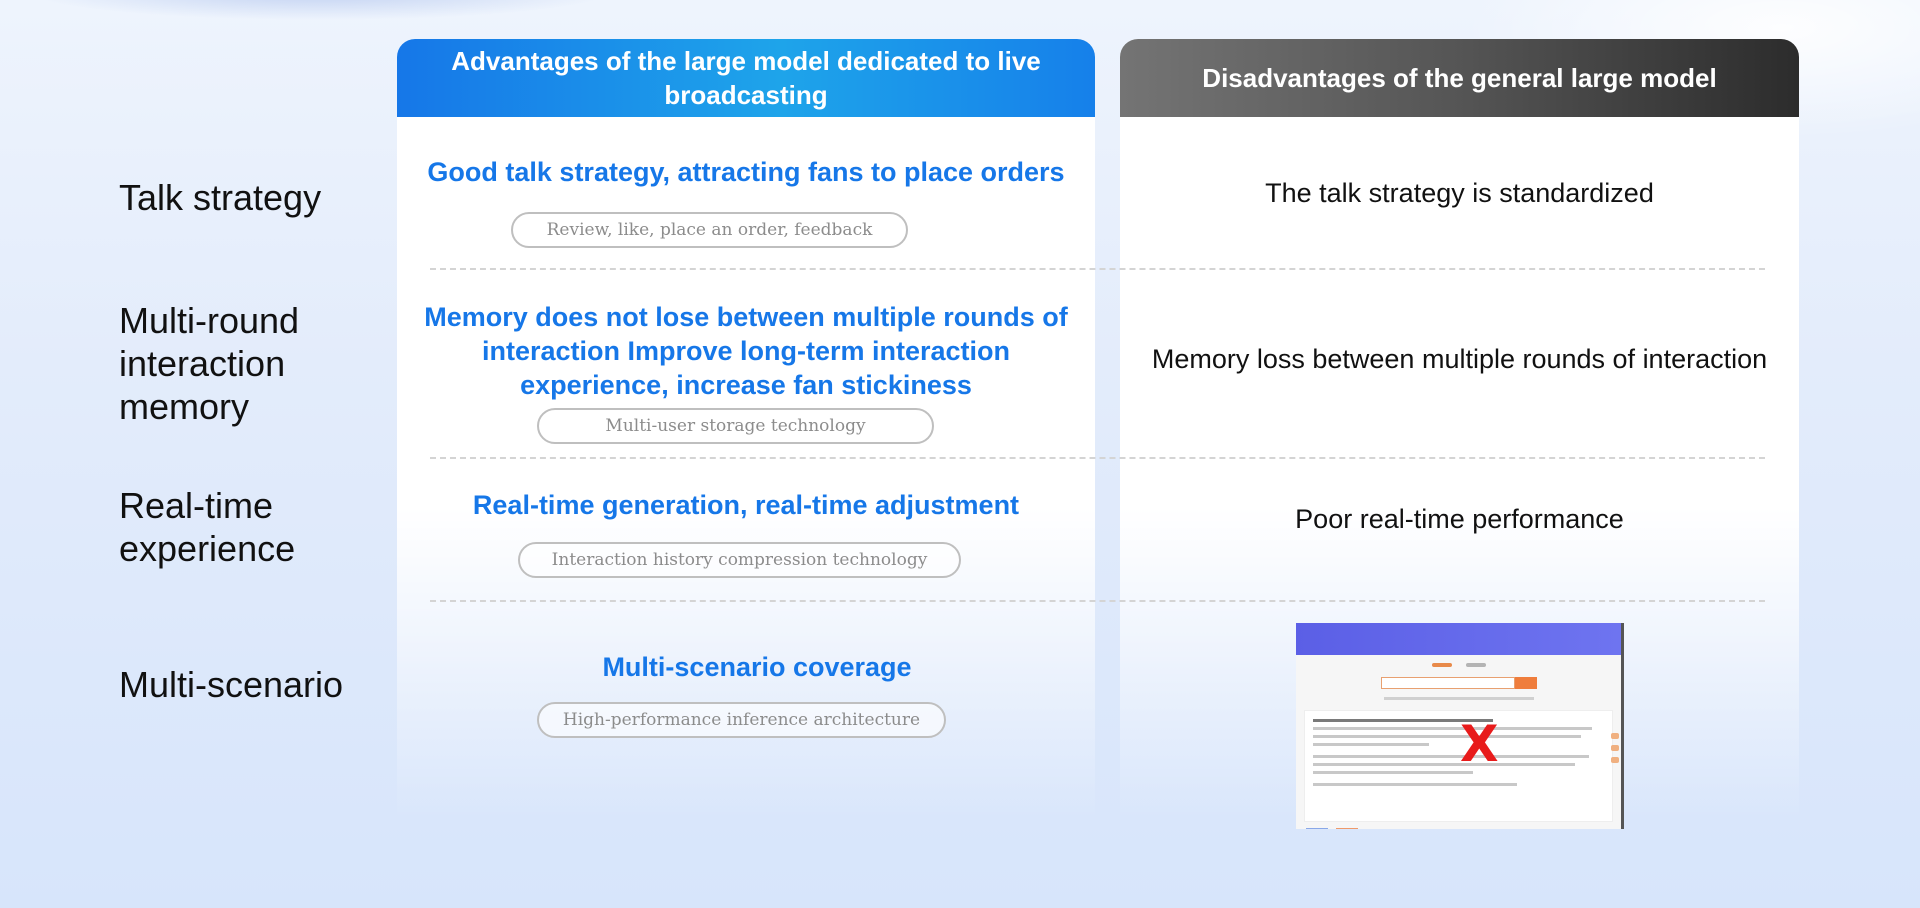  I want to click on row-label-real-time: Real-time experience, so click(207, 527).